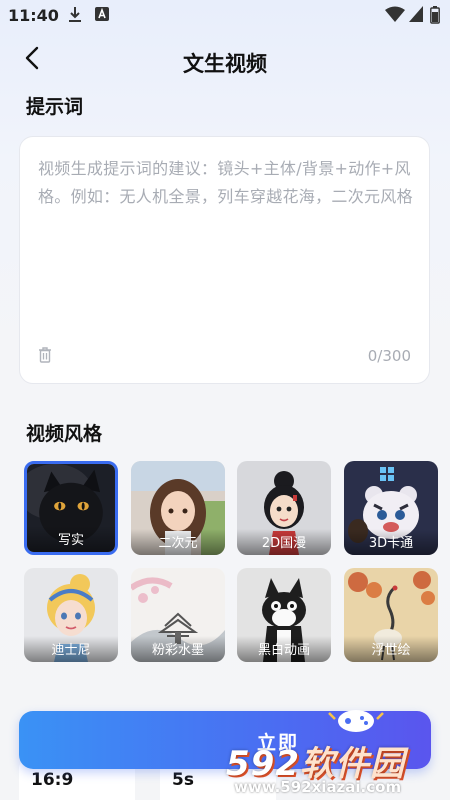 The image size is (450, 800). What do you see at coordinates (318, 787) in the screenshot?
I see `watermark-url: www.592xiazai.com` at bounding box center [318, 787].